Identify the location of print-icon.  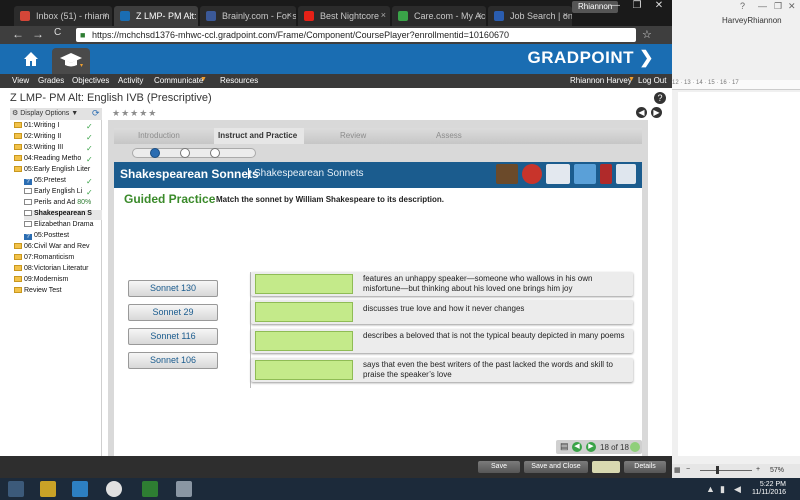
(626, 174).